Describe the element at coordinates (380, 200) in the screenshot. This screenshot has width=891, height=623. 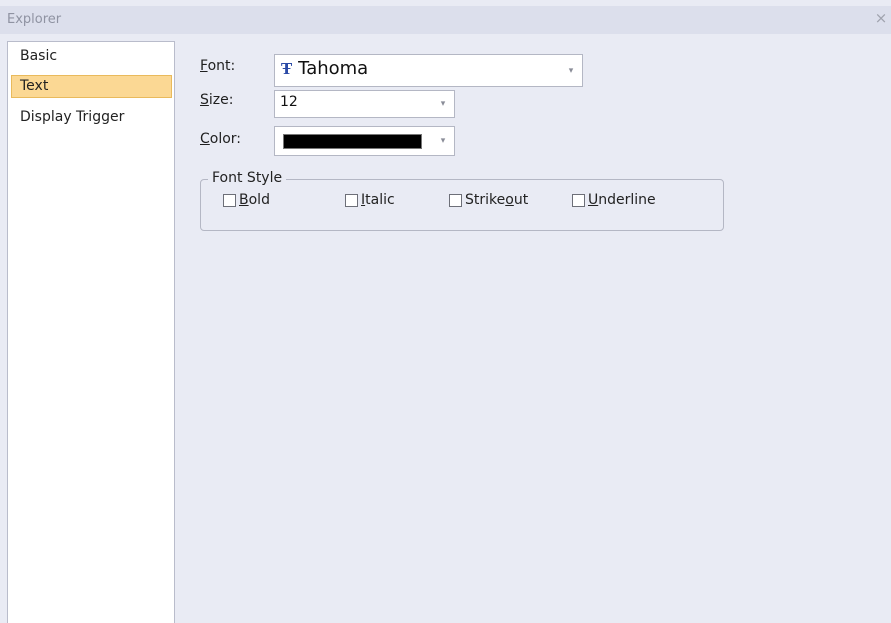
I see `option-text: talic` at that location.